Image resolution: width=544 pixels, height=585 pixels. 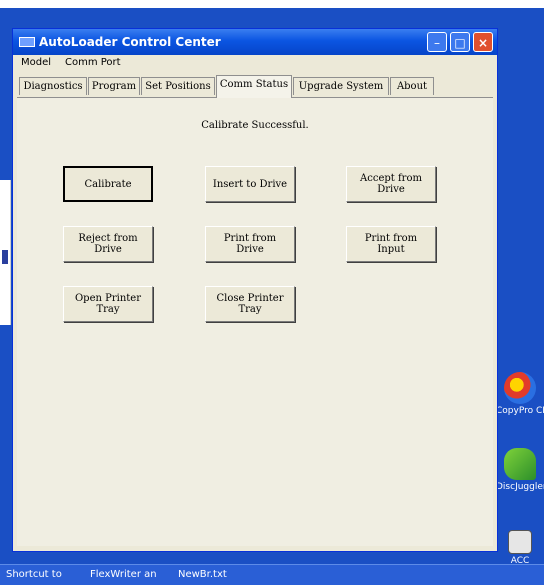 I want to click on window-title: AutoLoader Control Center, so click(x=130, y=42).